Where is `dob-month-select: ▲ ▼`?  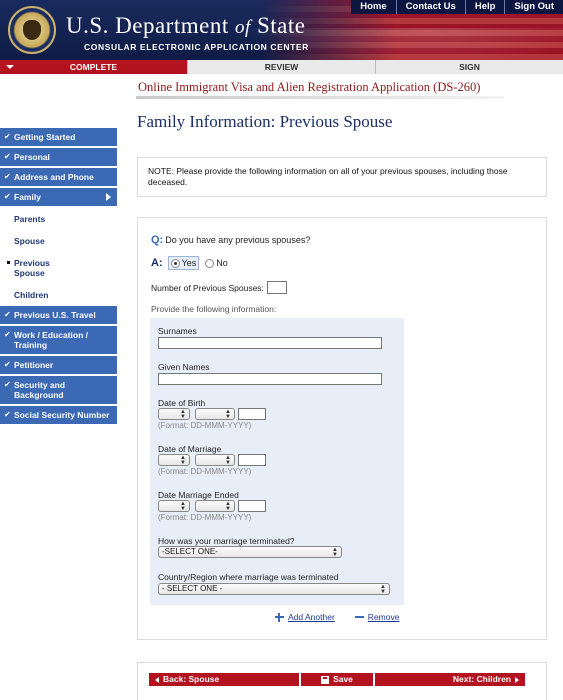 dob-month-select: ▲ ▼ is located at coordinates (215, 414).